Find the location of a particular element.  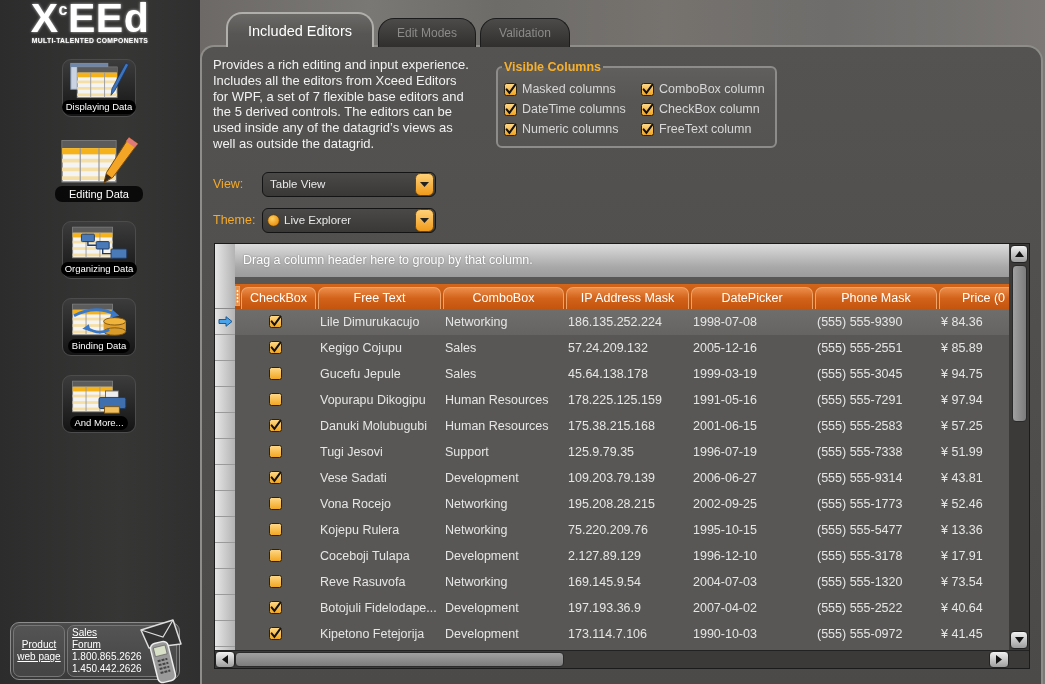

table-row: Vese Sadati Development 109.203.79.139 2006-06-27 (555) 555-9314 ¥ 43.81 is located at coordinates (622, 477).